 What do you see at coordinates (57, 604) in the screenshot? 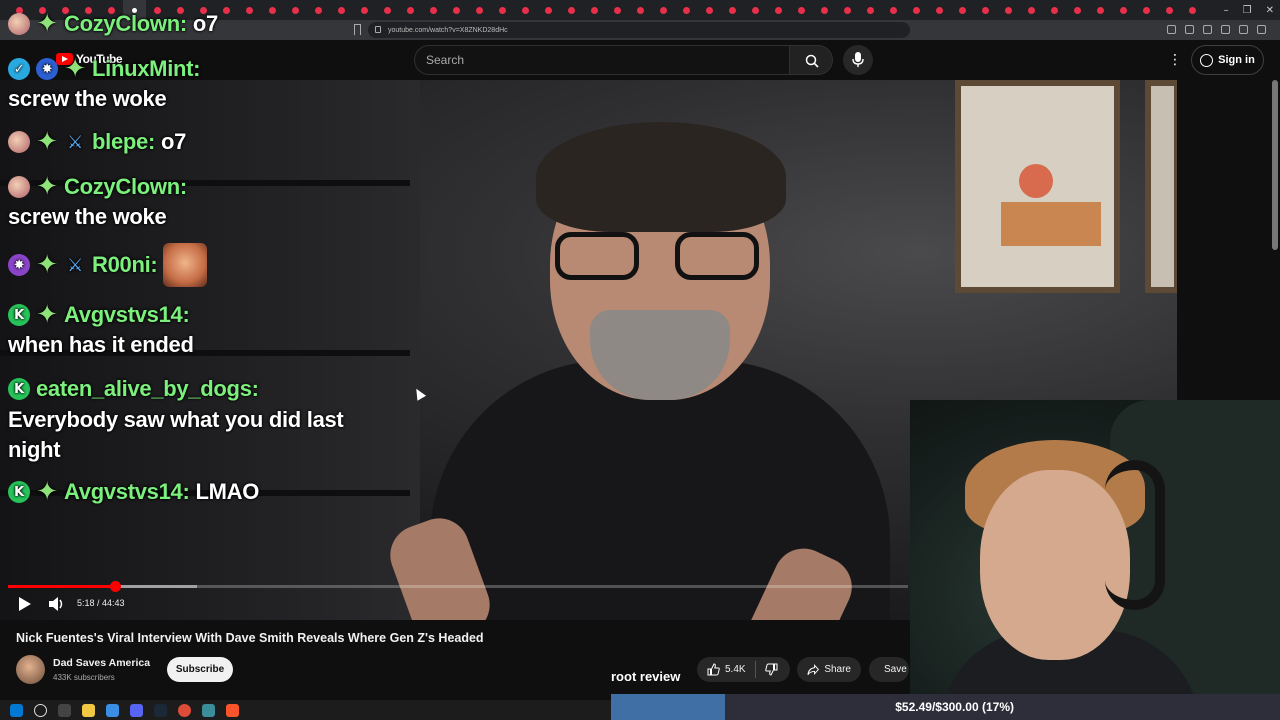
I see `volume-icon` at bounding box center [57, 604].